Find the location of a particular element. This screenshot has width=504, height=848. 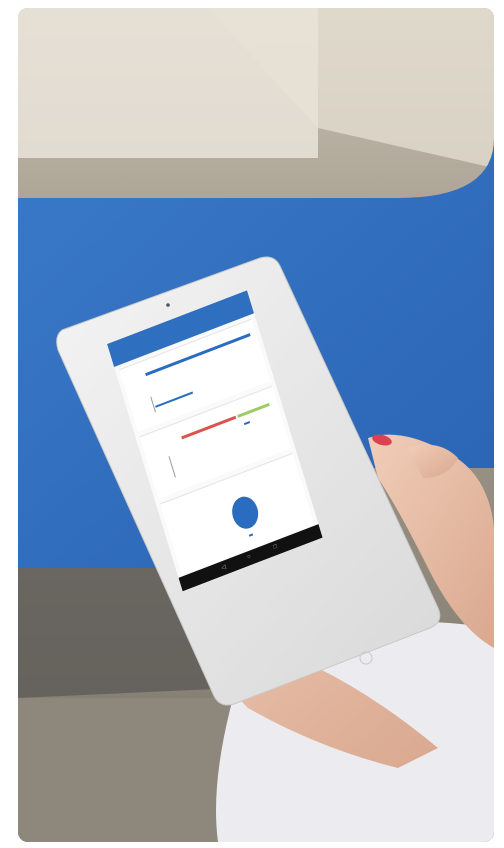

pie-slice is located at coordinates (245, 512).